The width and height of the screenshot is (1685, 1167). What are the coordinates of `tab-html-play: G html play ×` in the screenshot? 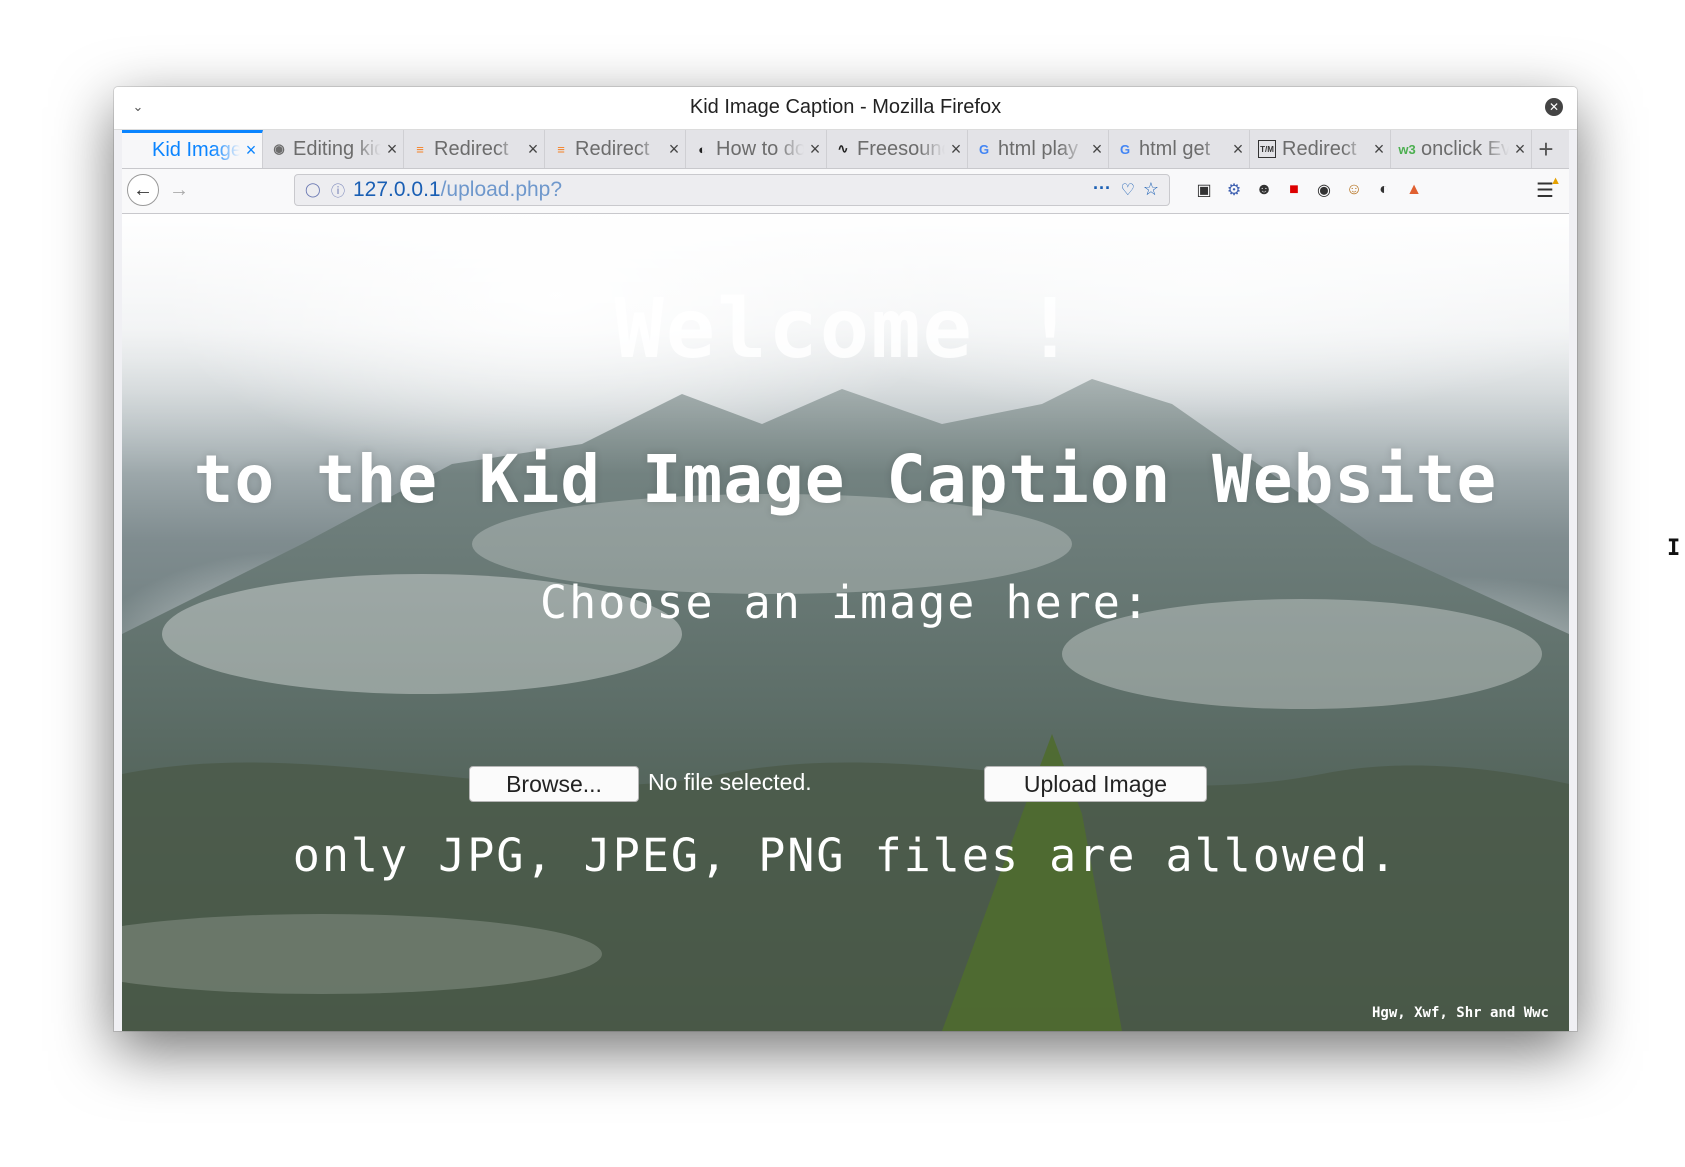 It's located at (1038, 149).